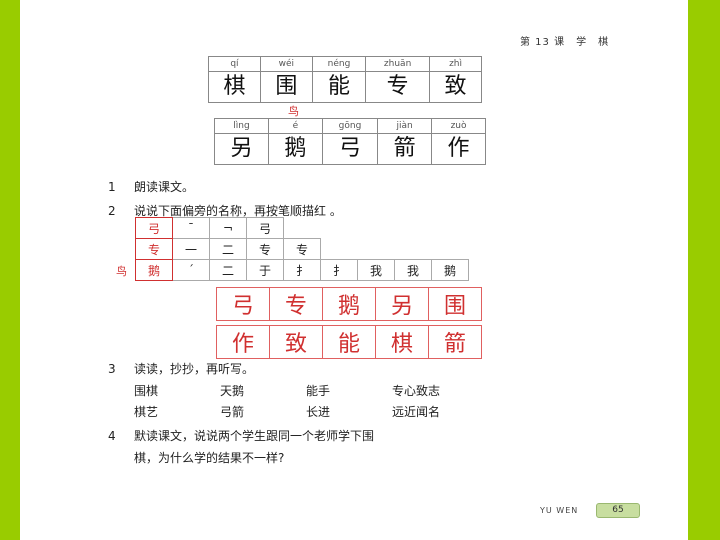  What do you see at coordinates (458, 126) in the screenshot?
I see `pinyin-cell: zuò` at bounding box center [458, 126].